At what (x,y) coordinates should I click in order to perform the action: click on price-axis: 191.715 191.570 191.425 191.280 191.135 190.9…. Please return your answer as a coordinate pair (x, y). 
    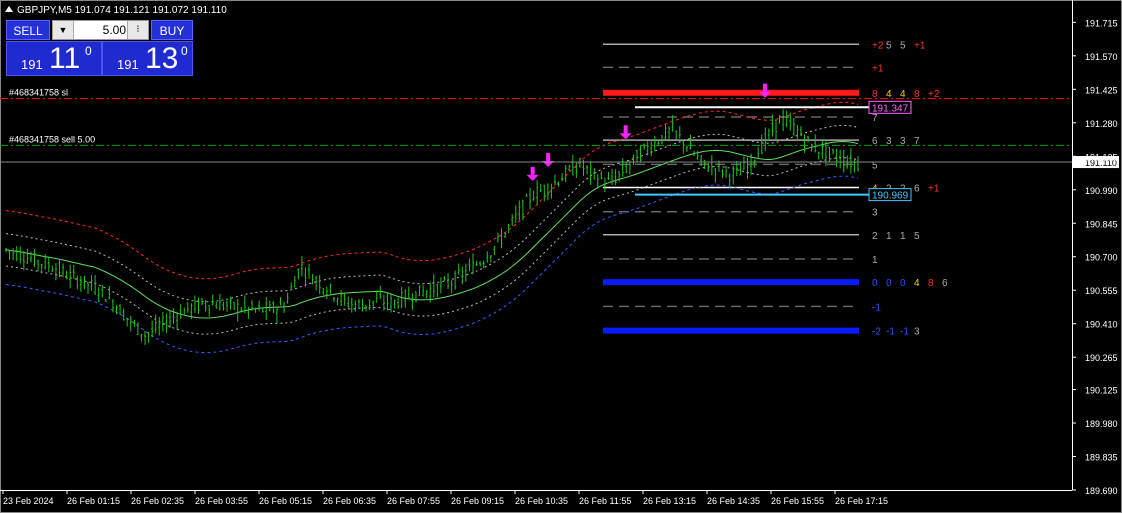
    Looking at the image, I should click on (1095, 248).